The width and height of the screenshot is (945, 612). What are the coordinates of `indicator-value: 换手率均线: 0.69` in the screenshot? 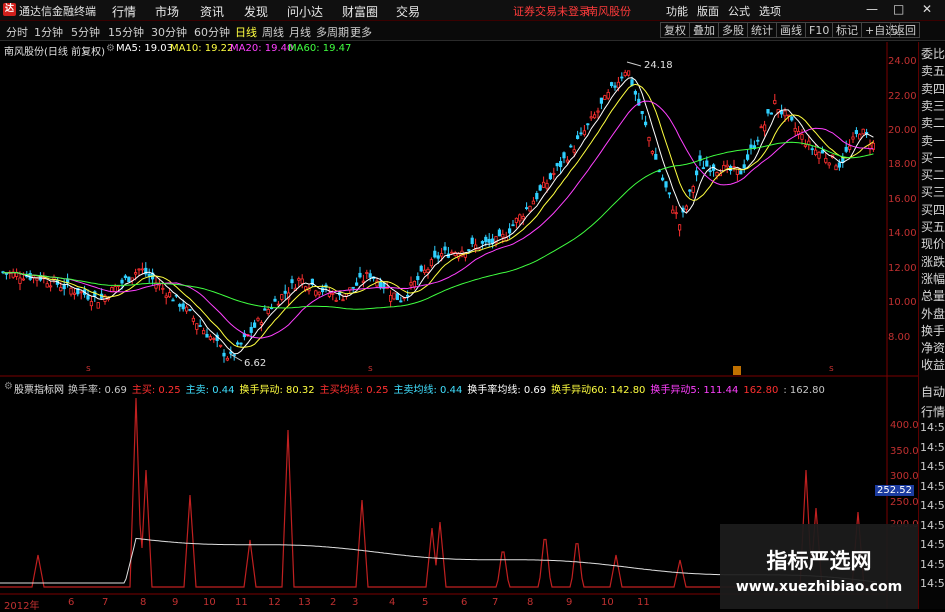 It's located at (507, 390).